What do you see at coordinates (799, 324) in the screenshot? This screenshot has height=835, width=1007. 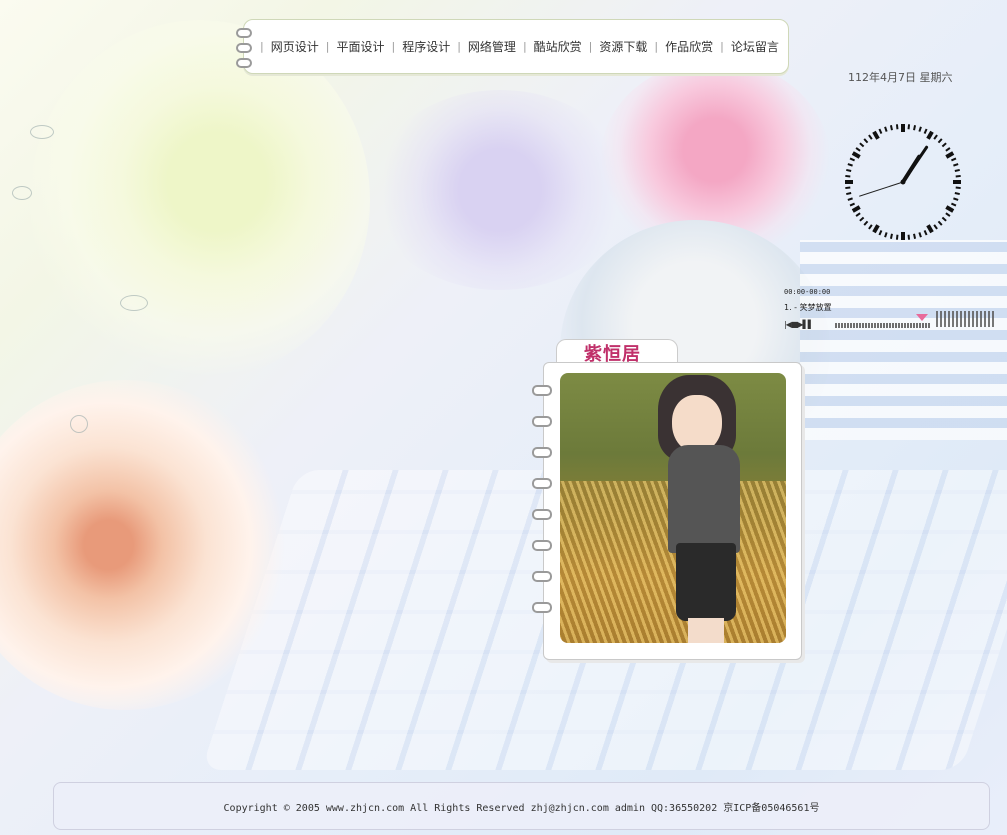 I see `player-controls: |◀■▶▌▌` at bounding box center [799, 324].